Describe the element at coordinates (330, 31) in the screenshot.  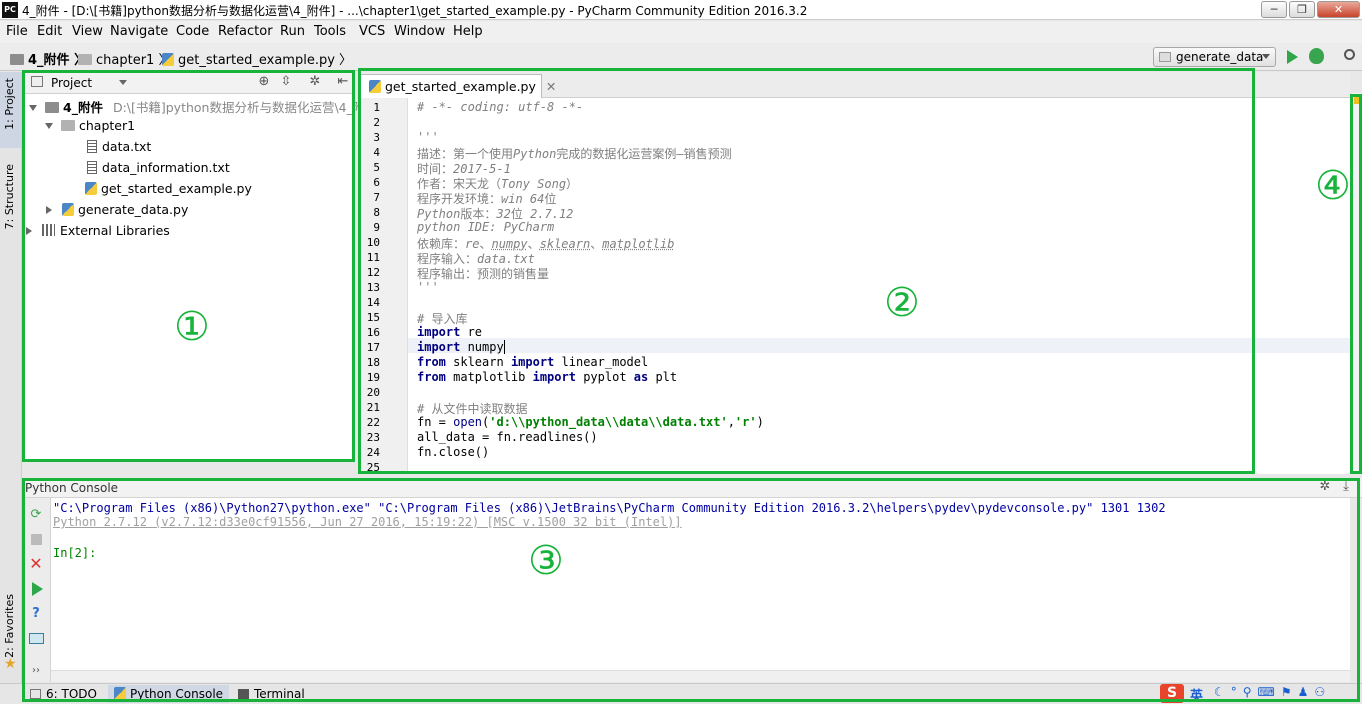
I see `menu-tools: Tools` at that location.